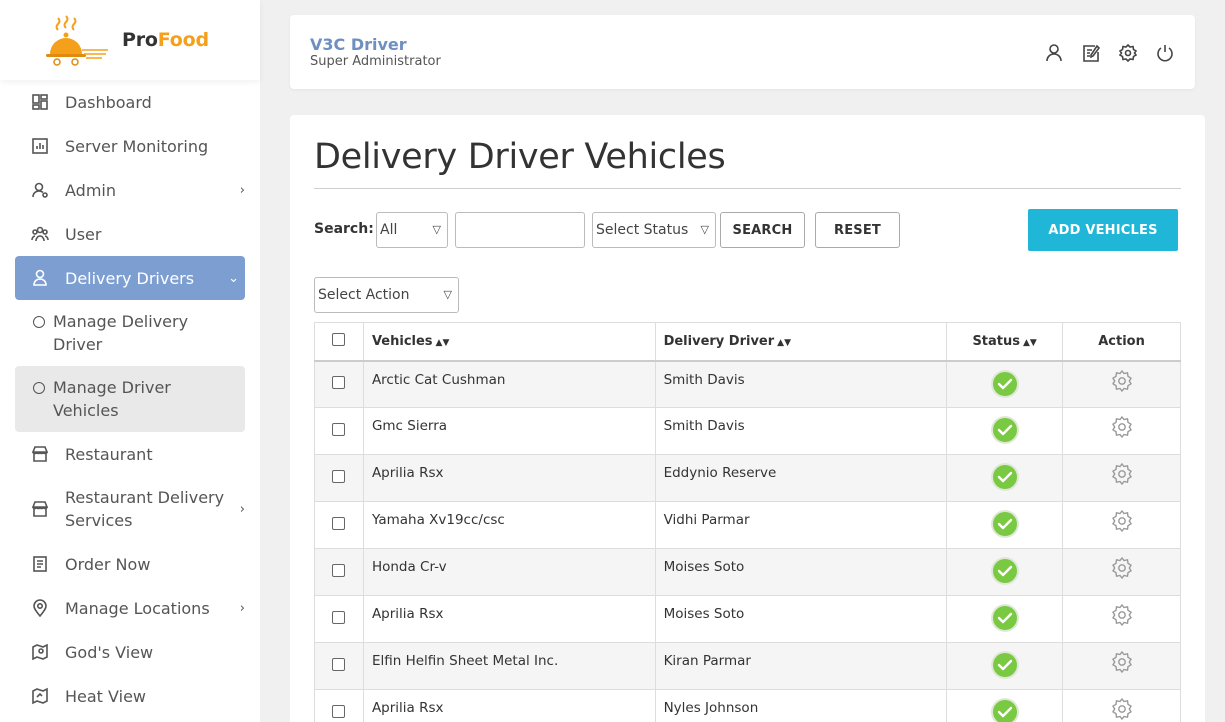 The width and height of the screenshot is (1225, 722). Describe the element at coordinates (130, 40) in the screenshot. I see `logo: ProFood` at that location.